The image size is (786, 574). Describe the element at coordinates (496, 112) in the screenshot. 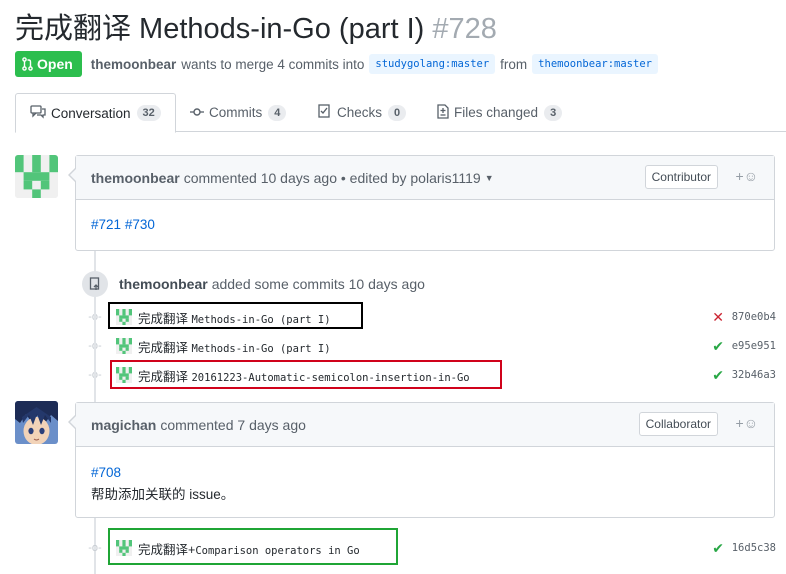

I see `tab-label: Files changed` at that location.